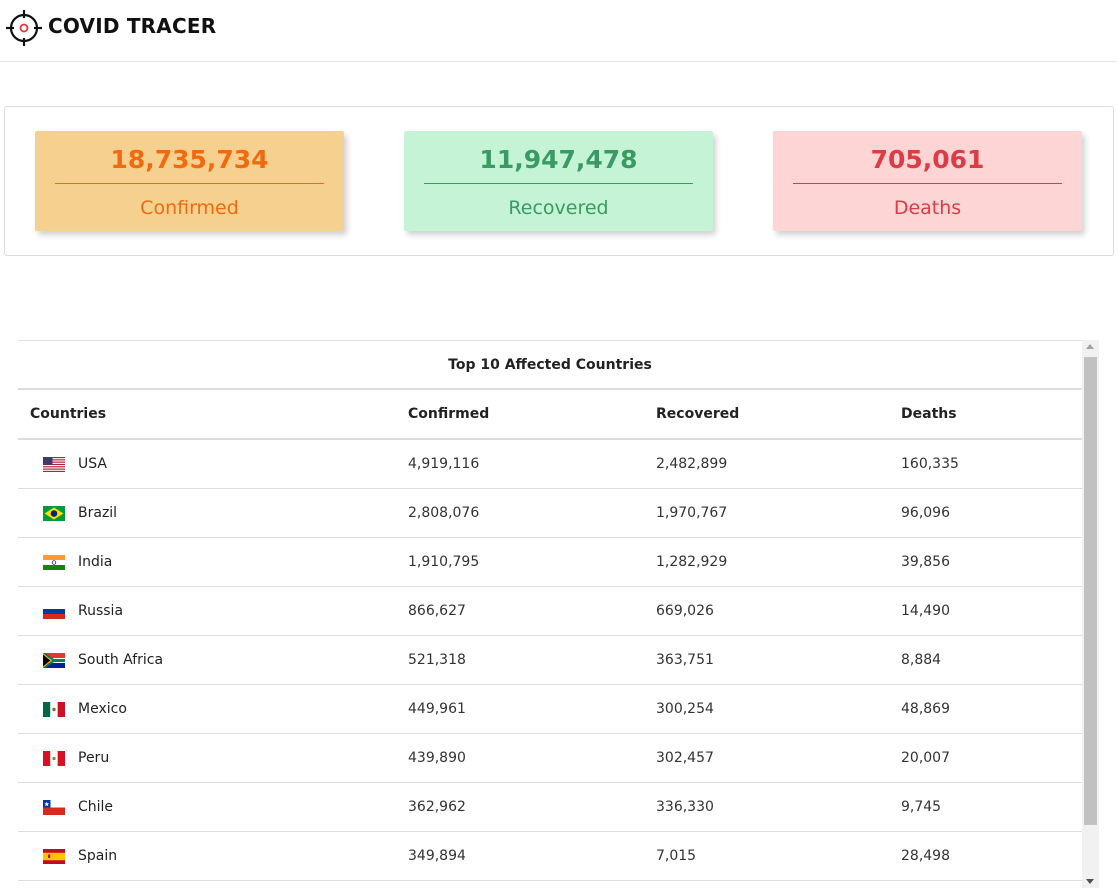 This screenshot has height=894, width=1117. What do you see at coordinates (102, 709) in the screenshot?
I see `country-name: Mexico` at bounding box center [102, 709].